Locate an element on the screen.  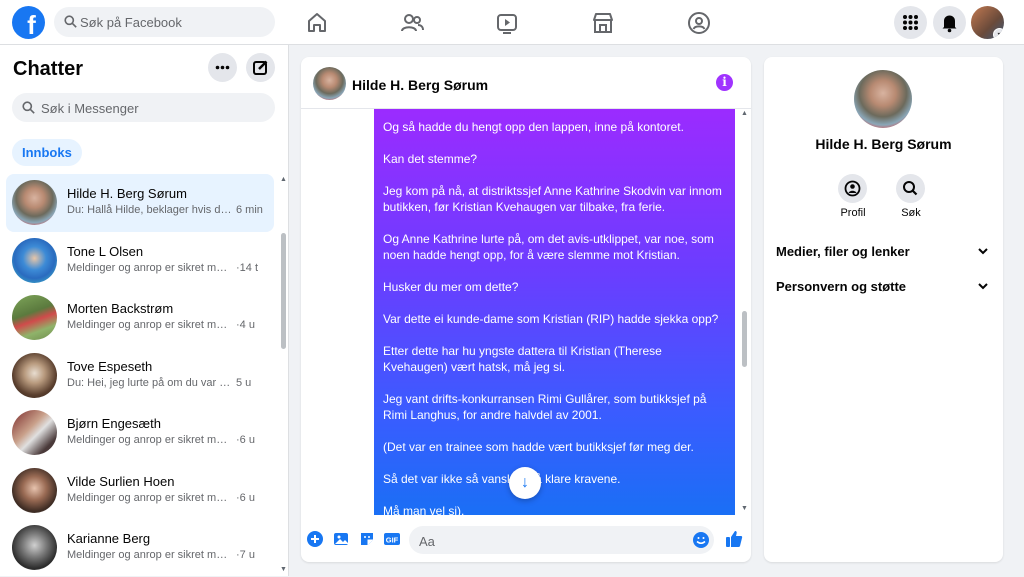
conversation-name: Tove Espeseth is located at coordinates (110, 366).